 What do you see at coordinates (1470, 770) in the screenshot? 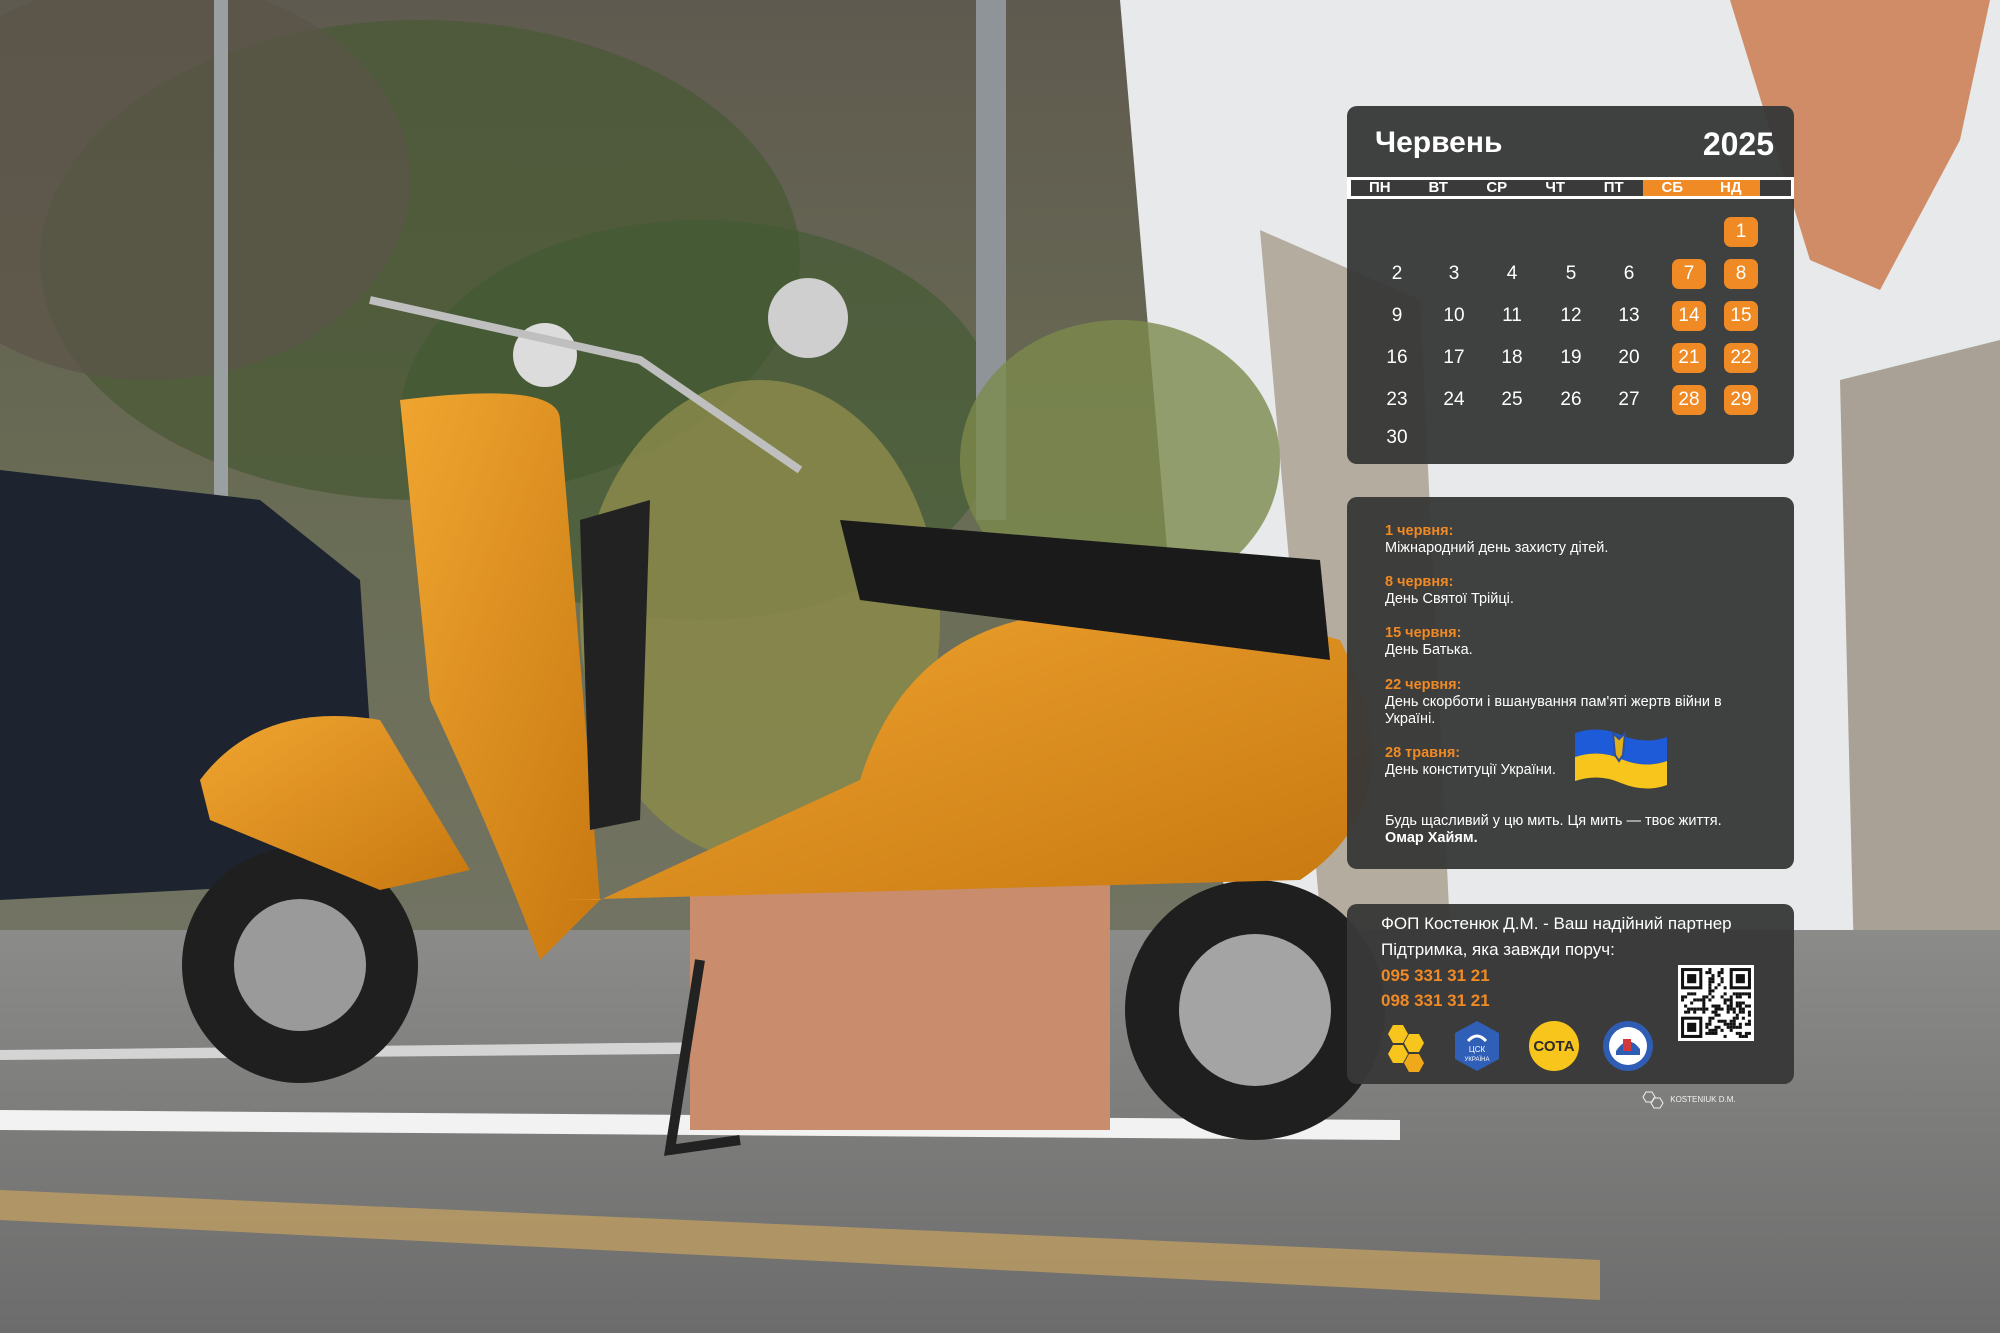
I see `holiday-text: День конституції України.` at bounding box center [1470, 770].